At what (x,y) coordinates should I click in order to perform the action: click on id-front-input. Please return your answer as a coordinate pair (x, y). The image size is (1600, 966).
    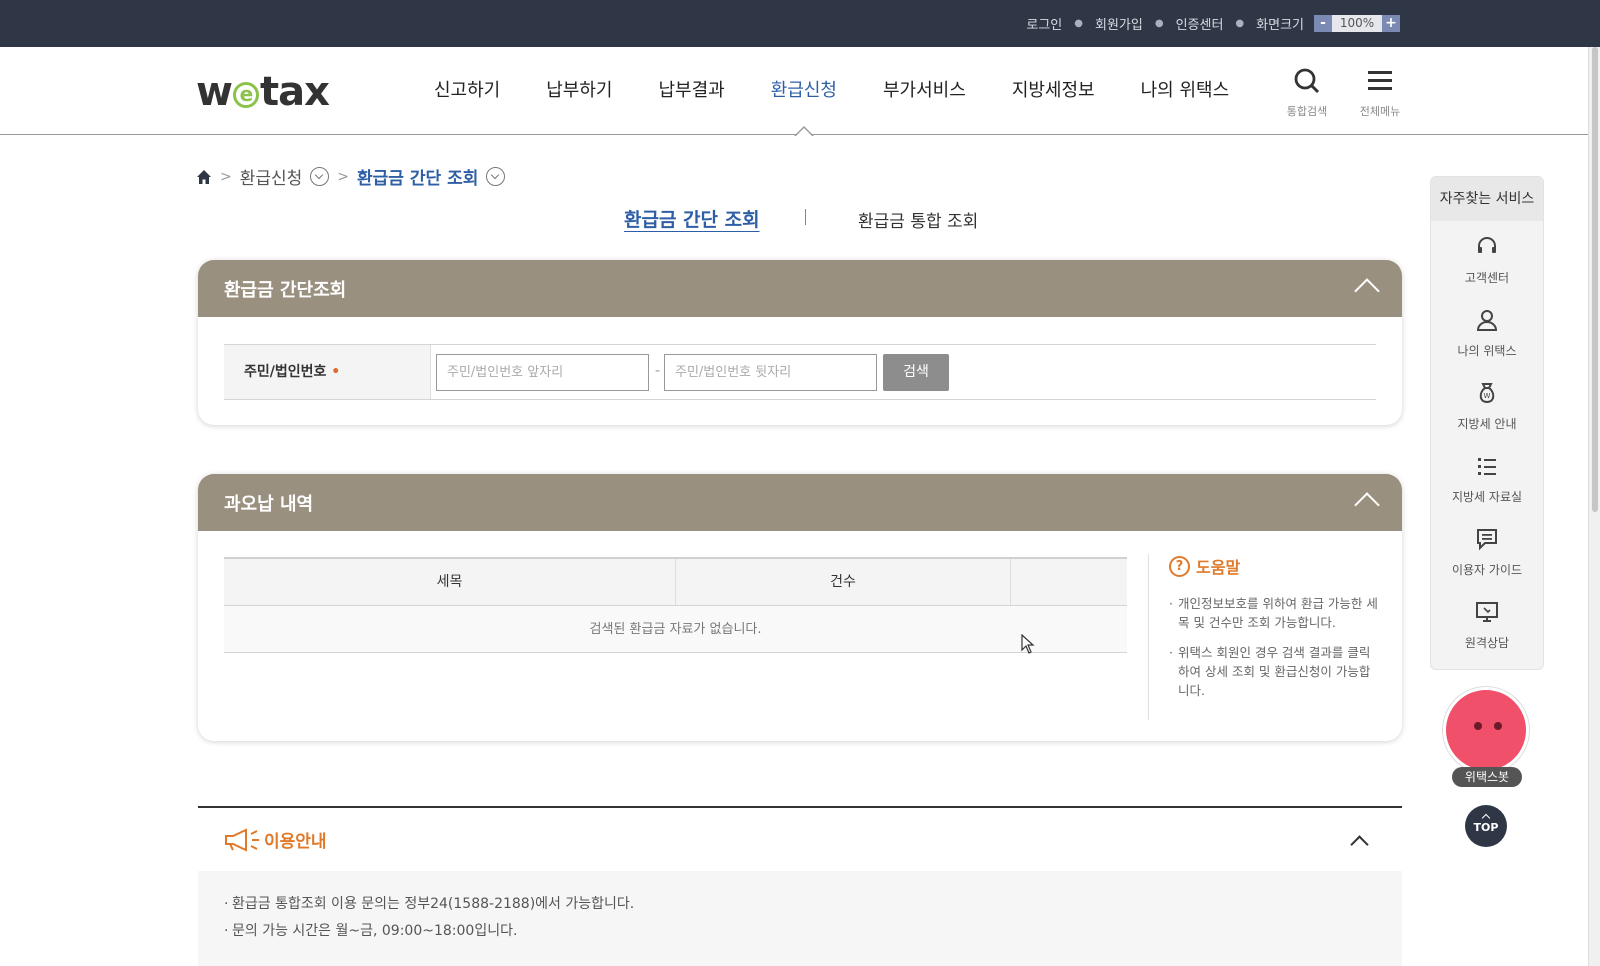
    Looking at the image, I should click on (542, 372).